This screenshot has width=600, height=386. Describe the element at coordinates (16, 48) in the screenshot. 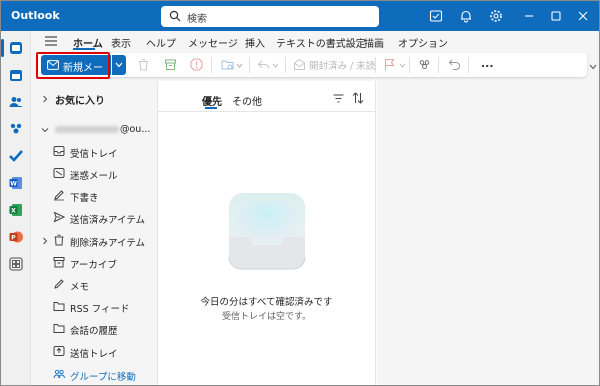

I see `mail-app-icon` at that location.